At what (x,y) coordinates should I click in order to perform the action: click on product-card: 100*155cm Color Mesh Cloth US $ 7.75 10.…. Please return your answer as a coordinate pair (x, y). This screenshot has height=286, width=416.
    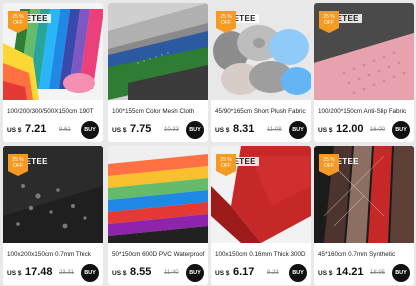
    Looking at the image, I should click on (158, 72).